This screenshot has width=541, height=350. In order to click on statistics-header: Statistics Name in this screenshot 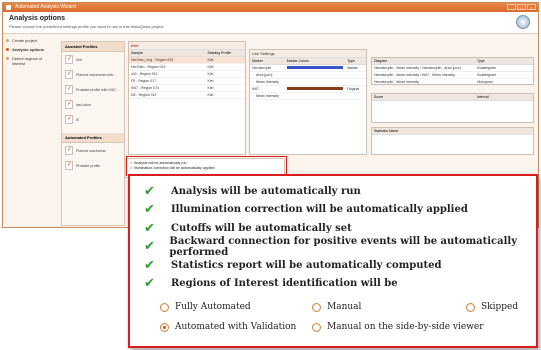, I will do `click(452, 131)`.